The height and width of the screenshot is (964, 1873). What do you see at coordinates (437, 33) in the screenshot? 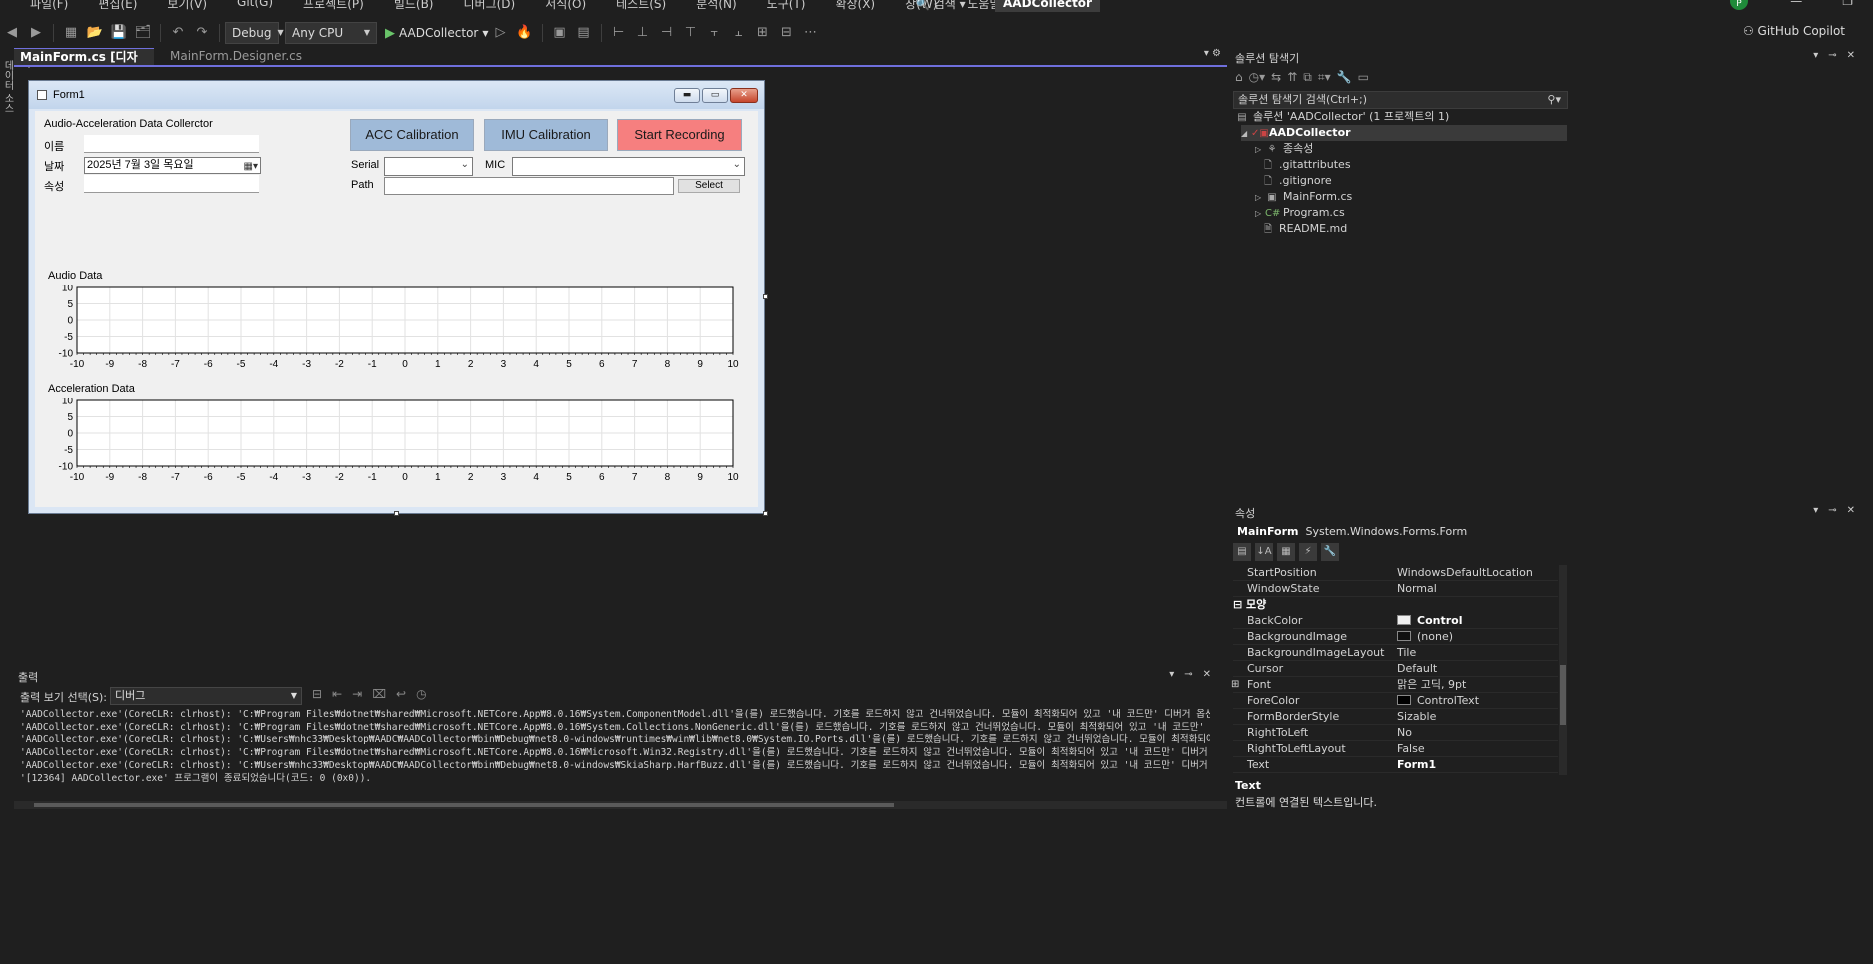
I see `start-debug-button: ▶ AADCollector ▼` at bounding box center [437, 33].